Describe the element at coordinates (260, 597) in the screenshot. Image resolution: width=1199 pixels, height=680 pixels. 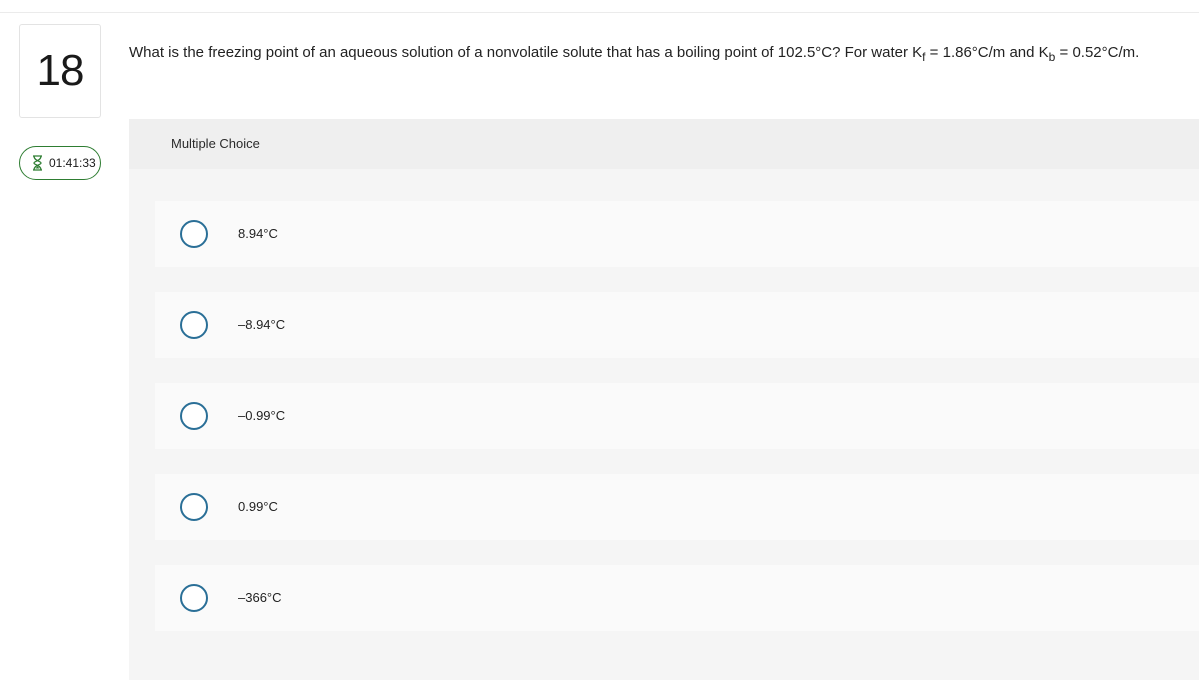
I see `answer-option-label: –366°C` at that location.